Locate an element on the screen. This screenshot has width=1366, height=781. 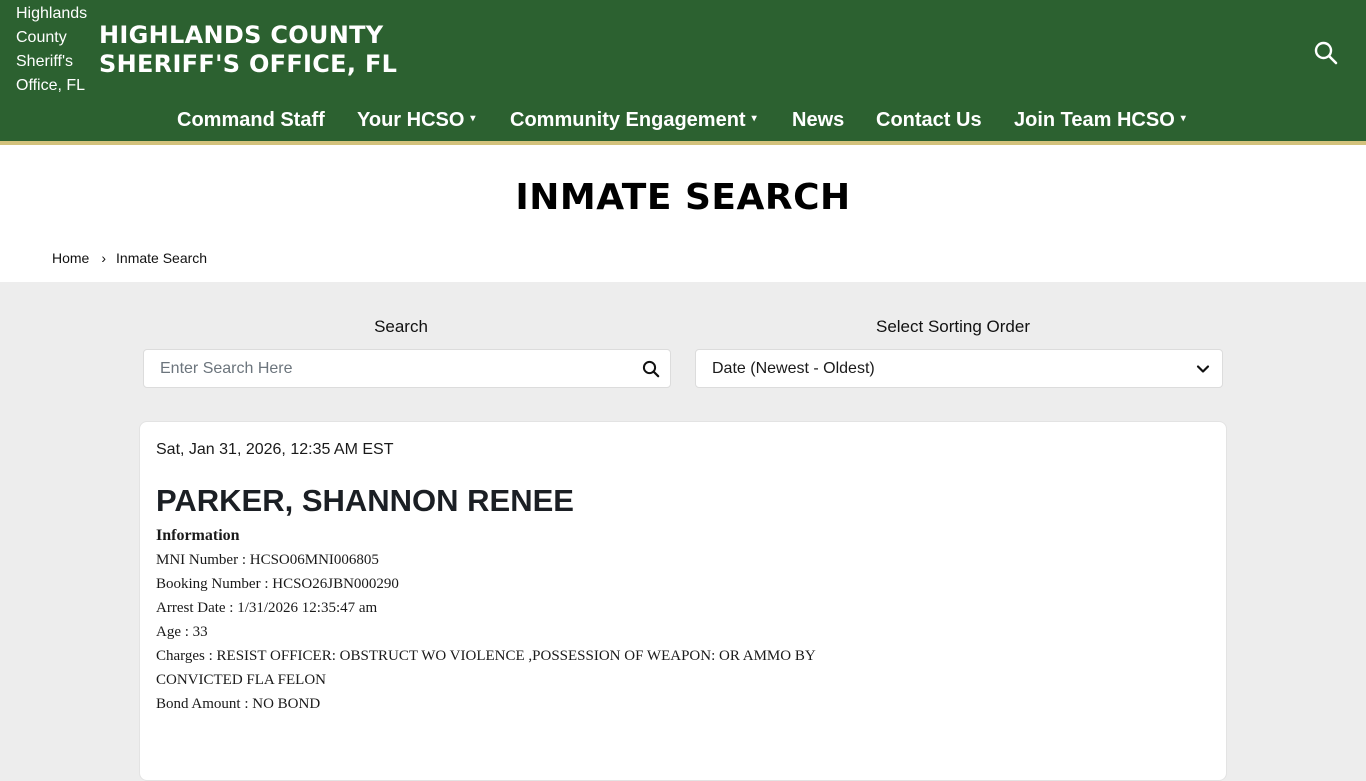
page-title: INMATE SEARCH is located at coordinates (683, 197).